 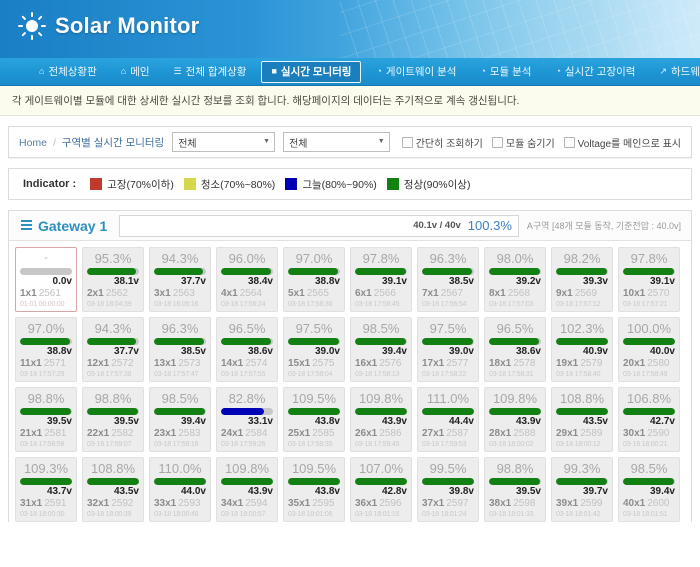 What do you see at coordinates (62, 281) in the screenshot?
I see `module-voltage: 0.0v` at bounding box center [62, 281].